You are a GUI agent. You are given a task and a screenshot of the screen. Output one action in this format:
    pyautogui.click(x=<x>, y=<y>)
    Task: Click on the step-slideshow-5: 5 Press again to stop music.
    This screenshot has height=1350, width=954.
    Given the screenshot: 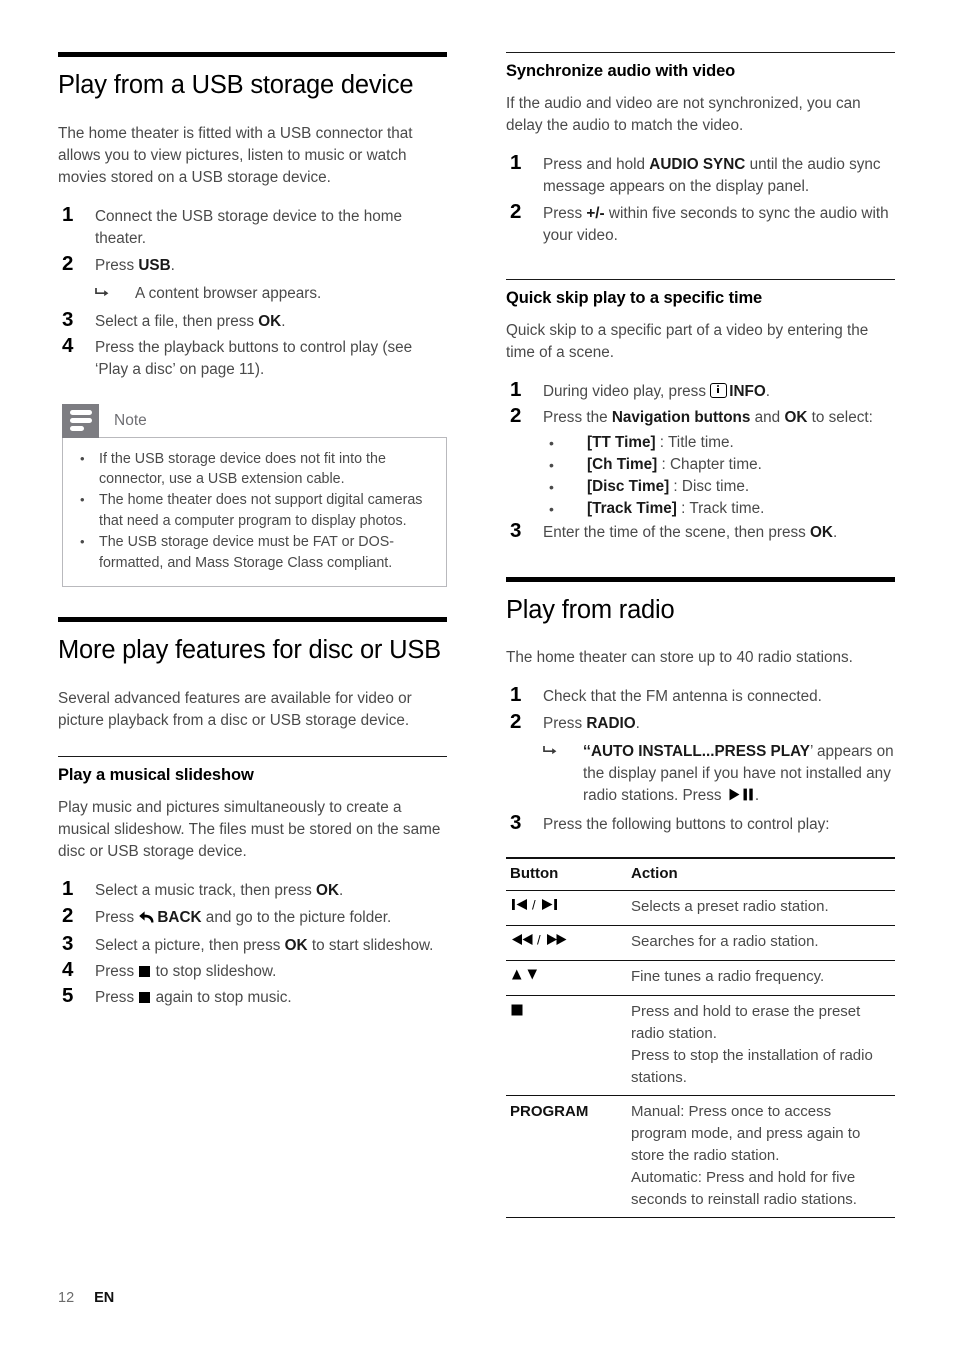 What is the action you would take?
    pyautogui.click(x=252, y=996)
    